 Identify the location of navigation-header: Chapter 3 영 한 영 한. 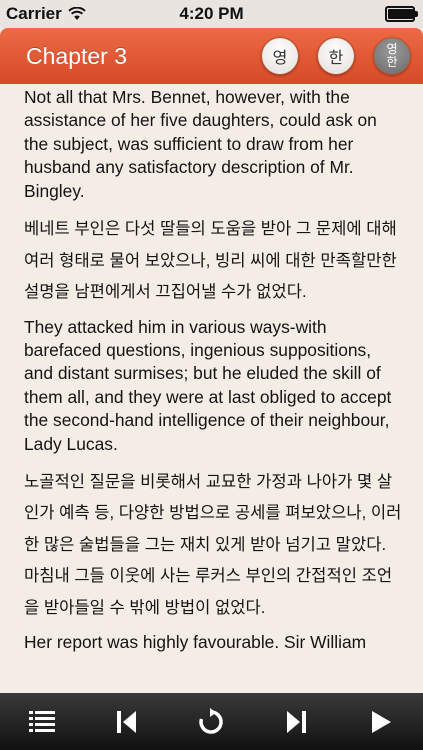
(211, 56).